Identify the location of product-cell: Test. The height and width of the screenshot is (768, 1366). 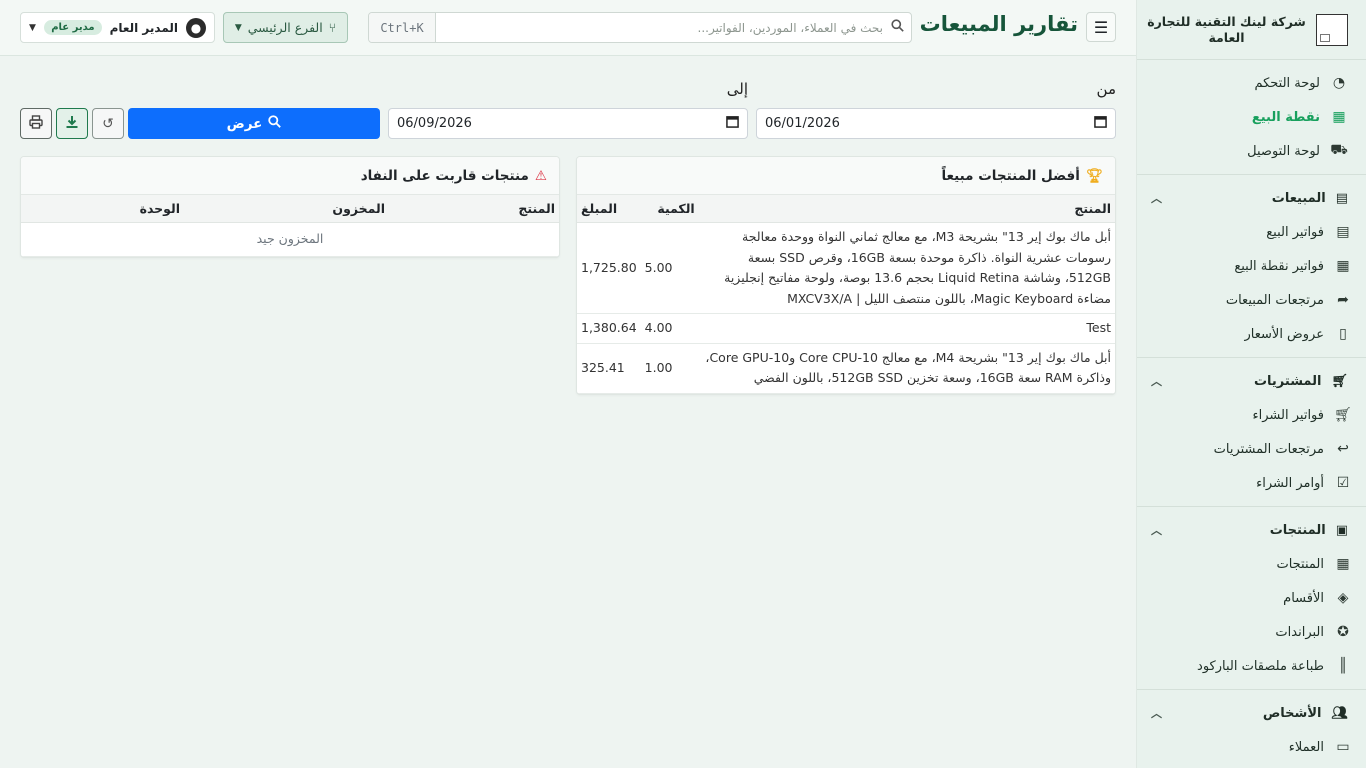
(906, 328).